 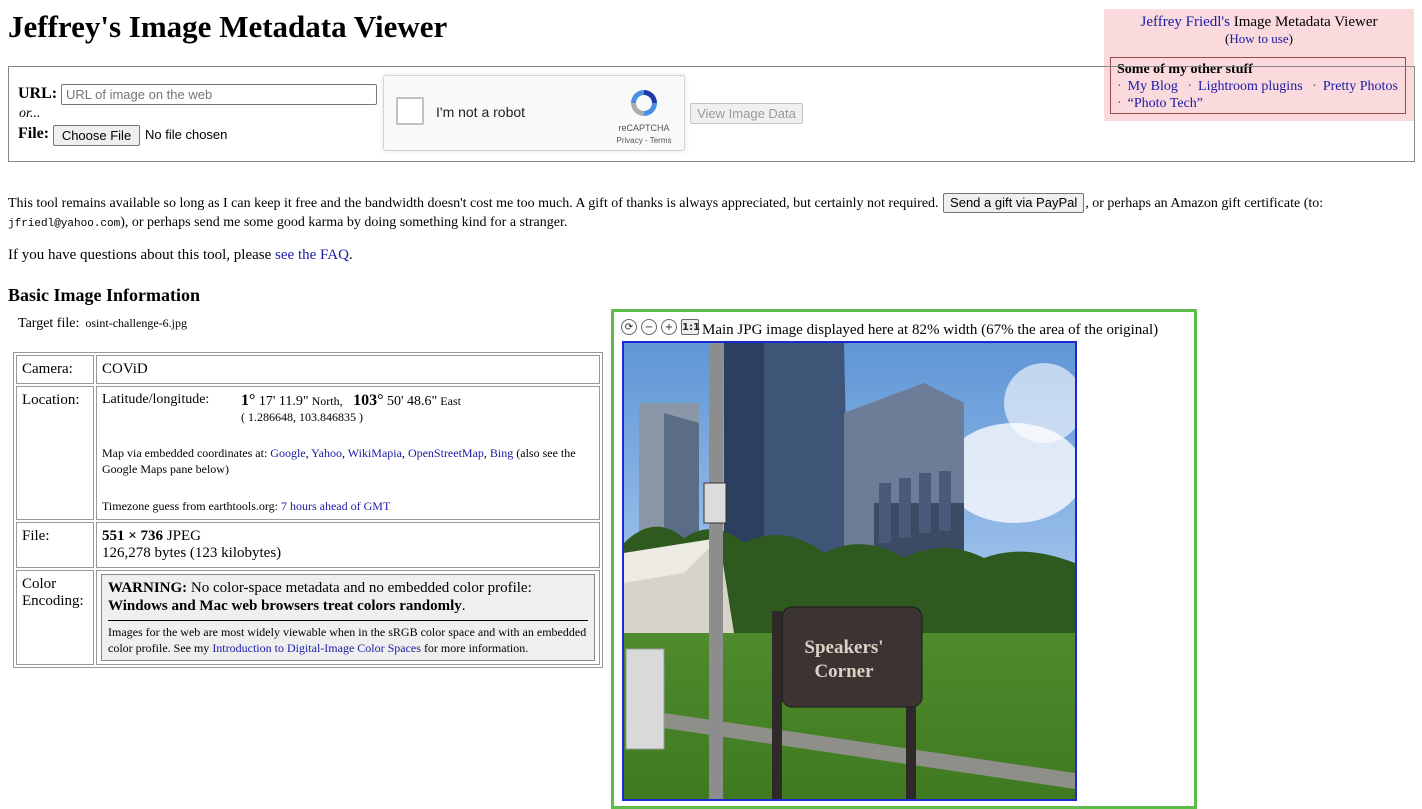 I want to click on page-title: Jeffrey's Image Metadata Viewer, so click(x=228, y=26).